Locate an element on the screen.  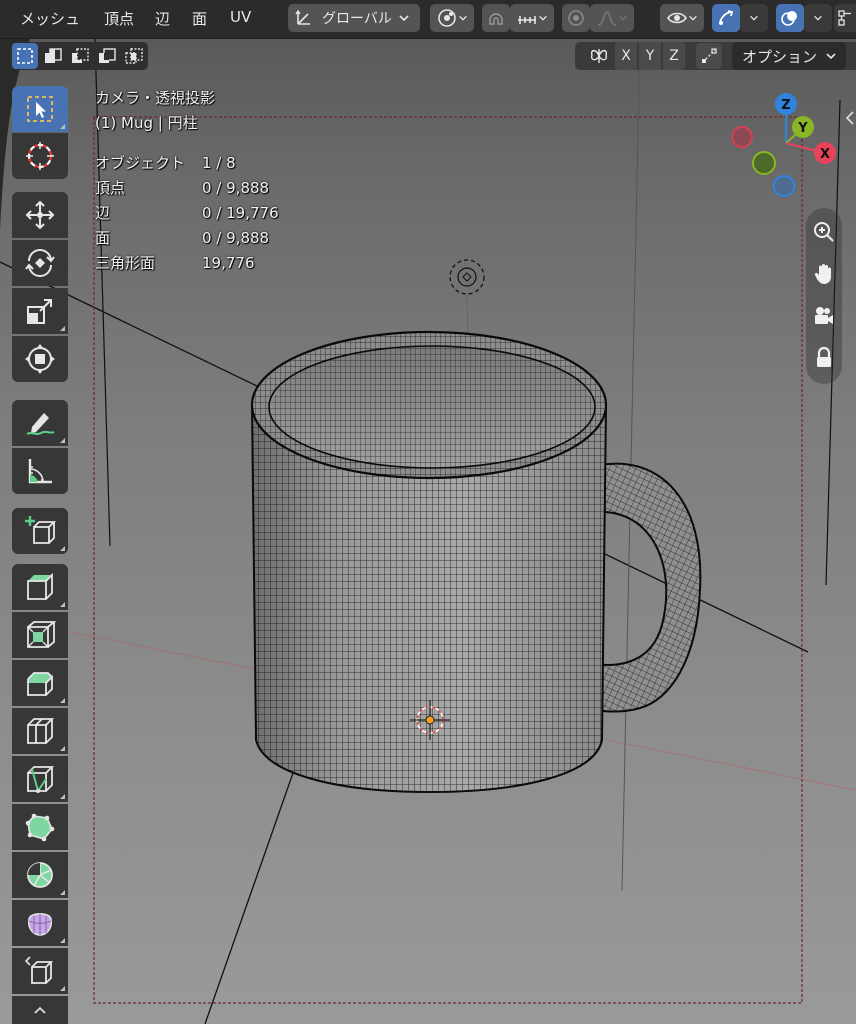
mirror-z-toggle: Z is located at coordinates (674, 56).